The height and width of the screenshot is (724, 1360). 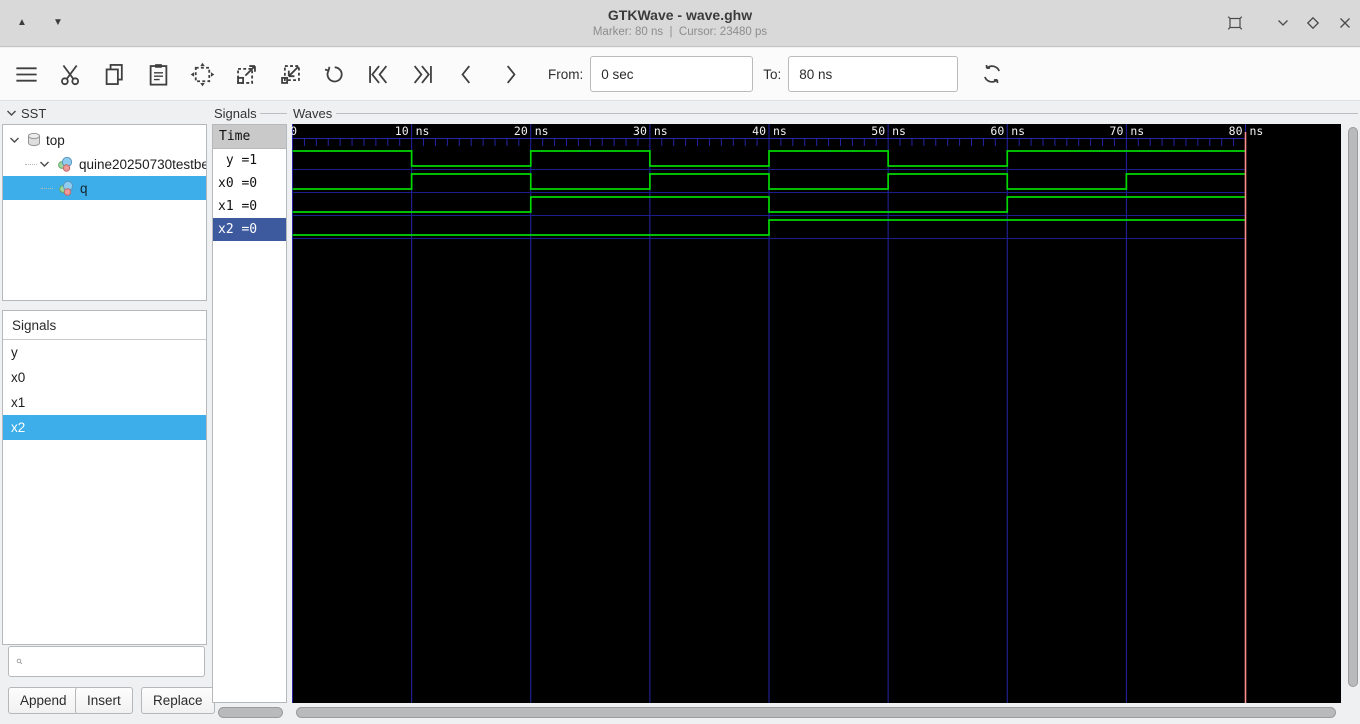 I want to click on to-end-button, so click(x=422, y=74).